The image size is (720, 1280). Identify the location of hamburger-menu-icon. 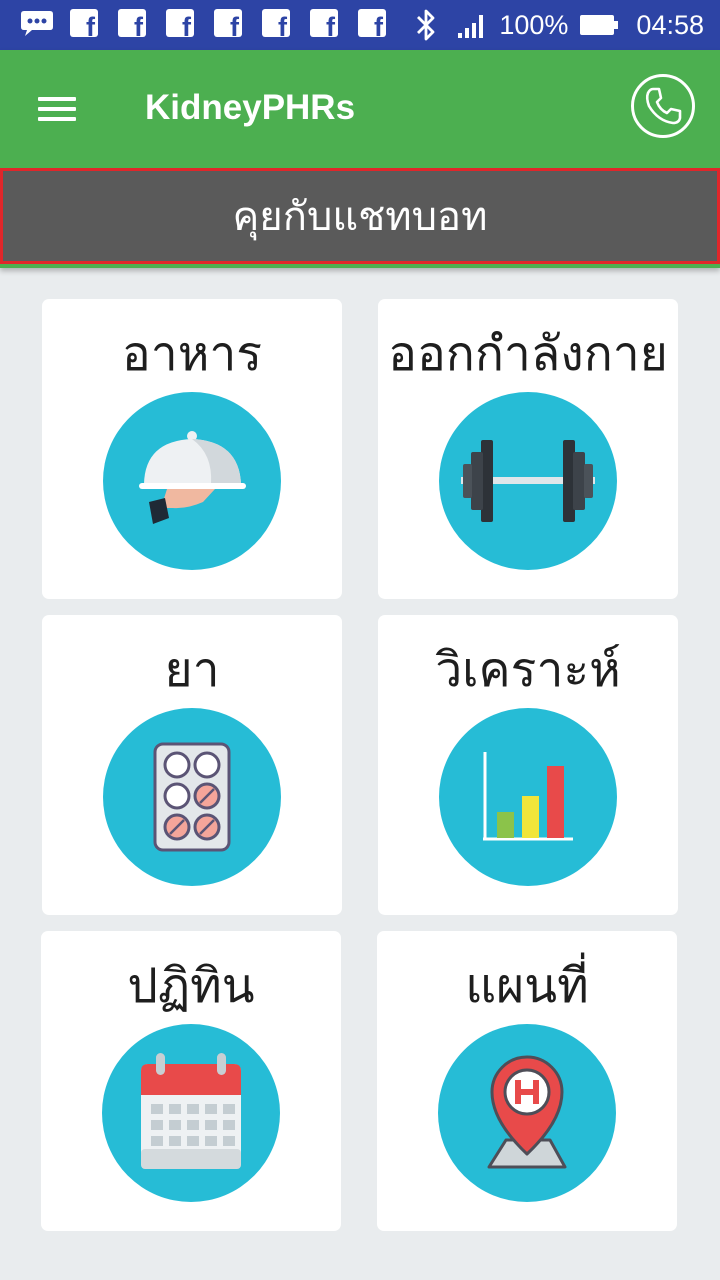
(57, 109).